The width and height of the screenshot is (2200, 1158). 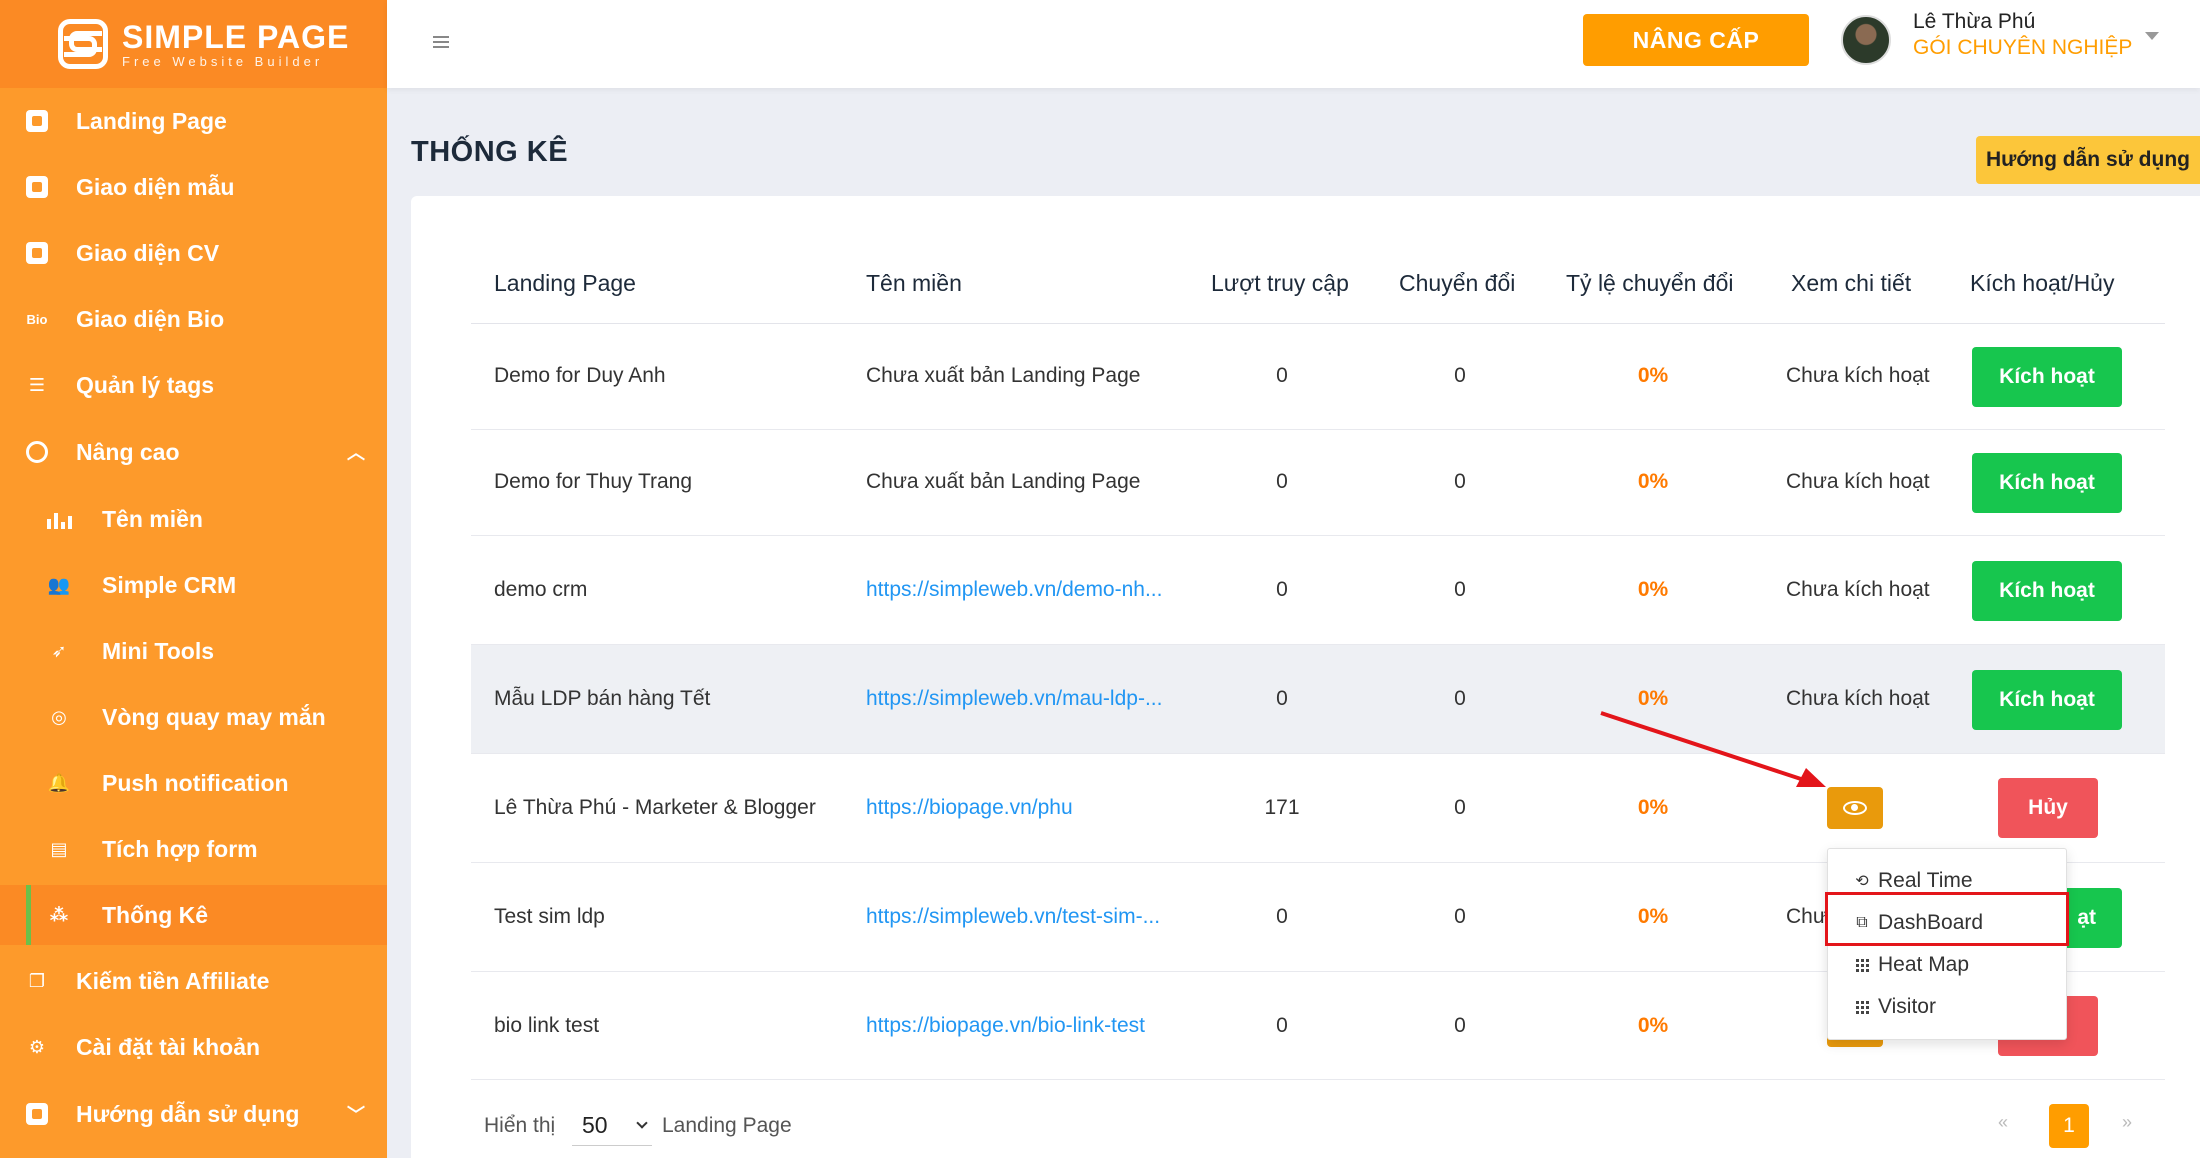 I want to click on avatar, so click(x=1866, y=40).